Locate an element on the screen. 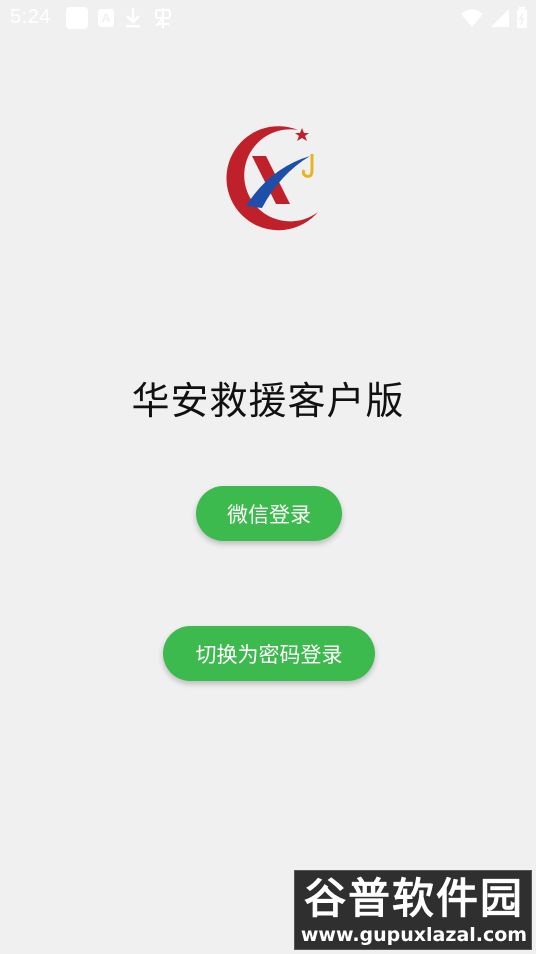 The width and height of the screenshot is (536, 954). signal-icon is located at coordinates (500, 18).